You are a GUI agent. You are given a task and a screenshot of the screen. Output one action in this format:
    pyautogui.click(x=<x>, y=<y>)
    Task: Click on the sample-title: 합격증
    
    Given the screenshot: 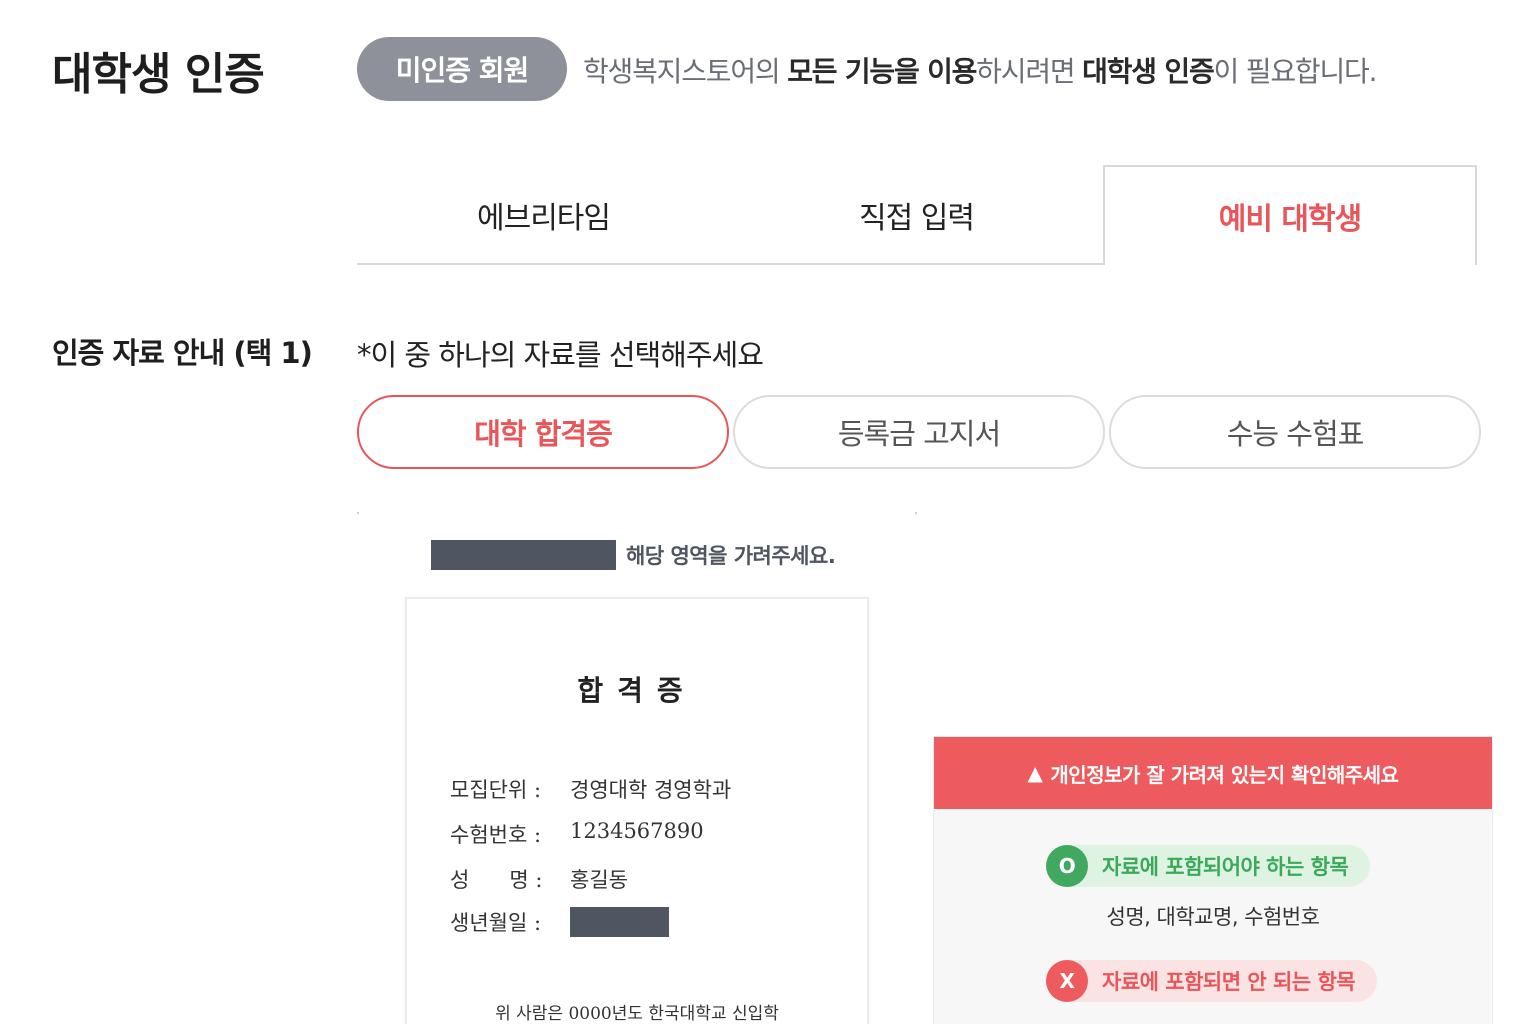 What is the action you would take?
    pyautogui.click(x=637, y=690)
    